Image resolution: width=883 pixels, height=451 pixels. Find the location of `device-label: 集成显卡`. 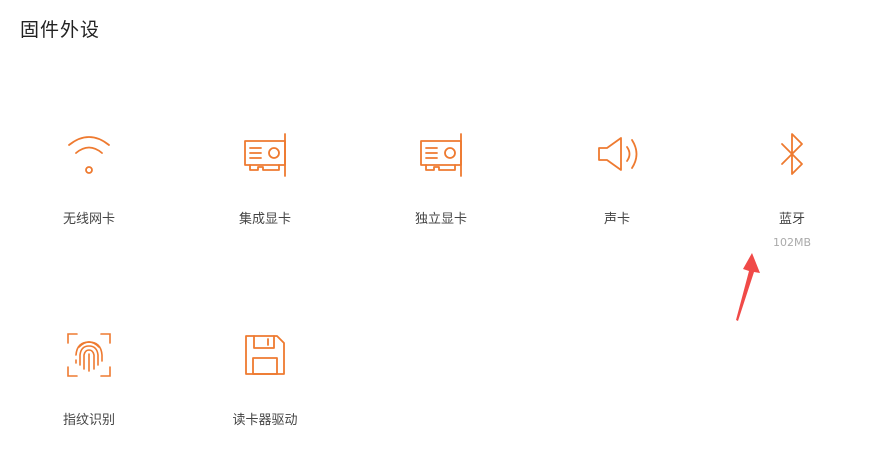

device-label: 集成显卡 is located at coordinates (264, 219).